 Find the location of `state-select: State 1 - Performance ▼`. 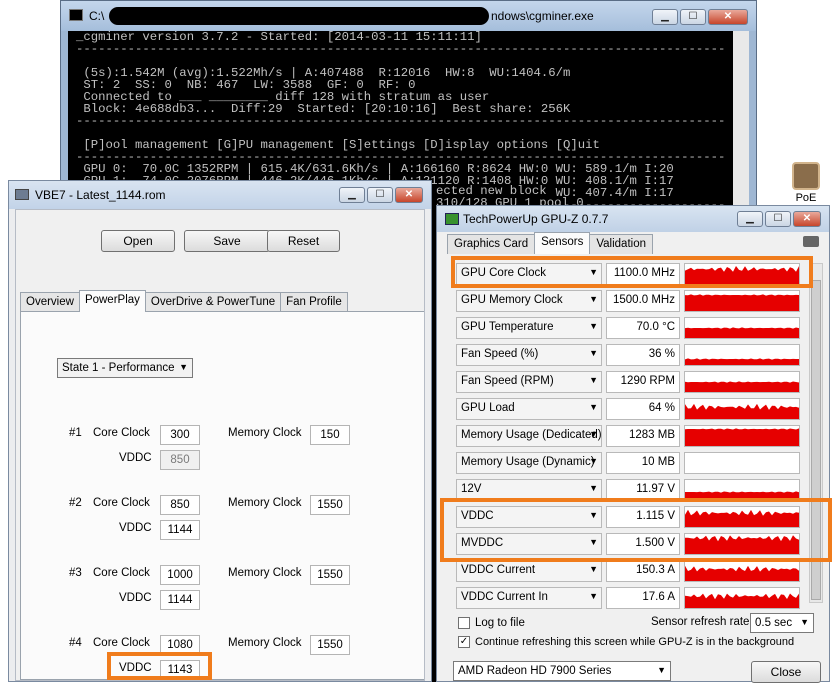

state-select: State 1 - Performance ▼ is located at coordinates (125, 368).